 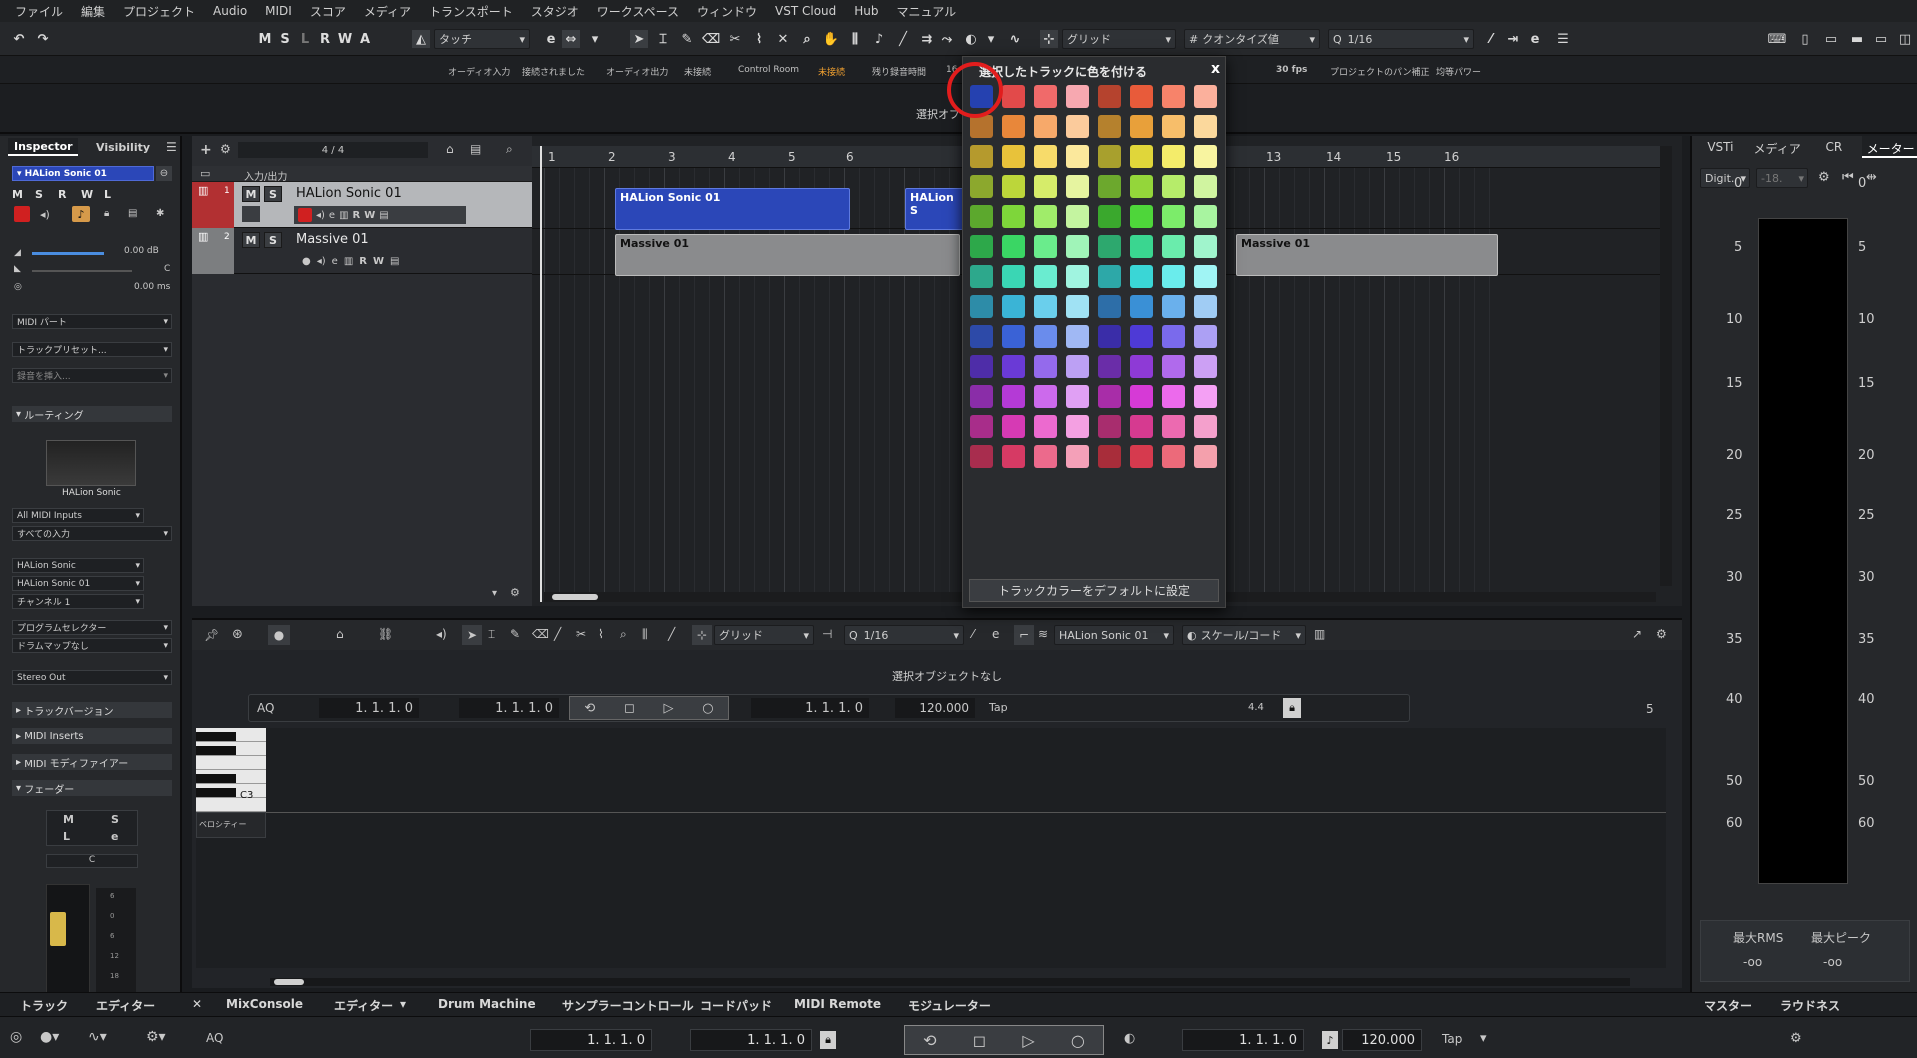 I want to click on fps-value: 30 fps, so click(x=1291, y=70).